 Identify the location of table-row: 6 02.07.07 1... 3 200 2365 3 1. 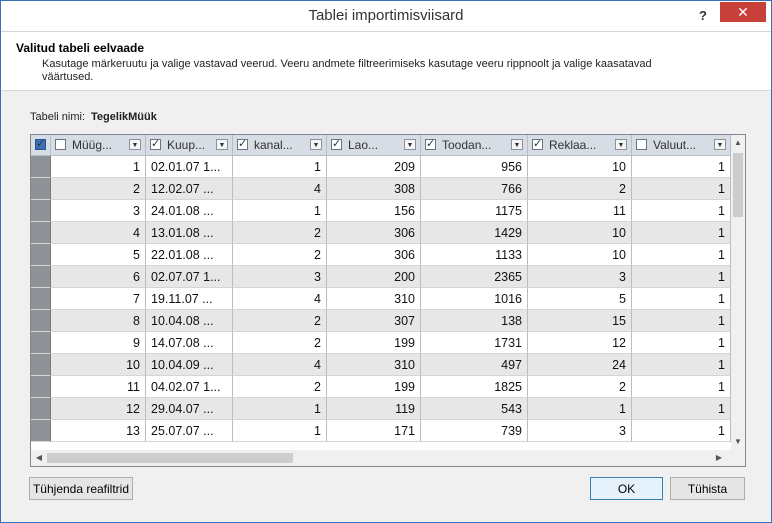
(381, 277).